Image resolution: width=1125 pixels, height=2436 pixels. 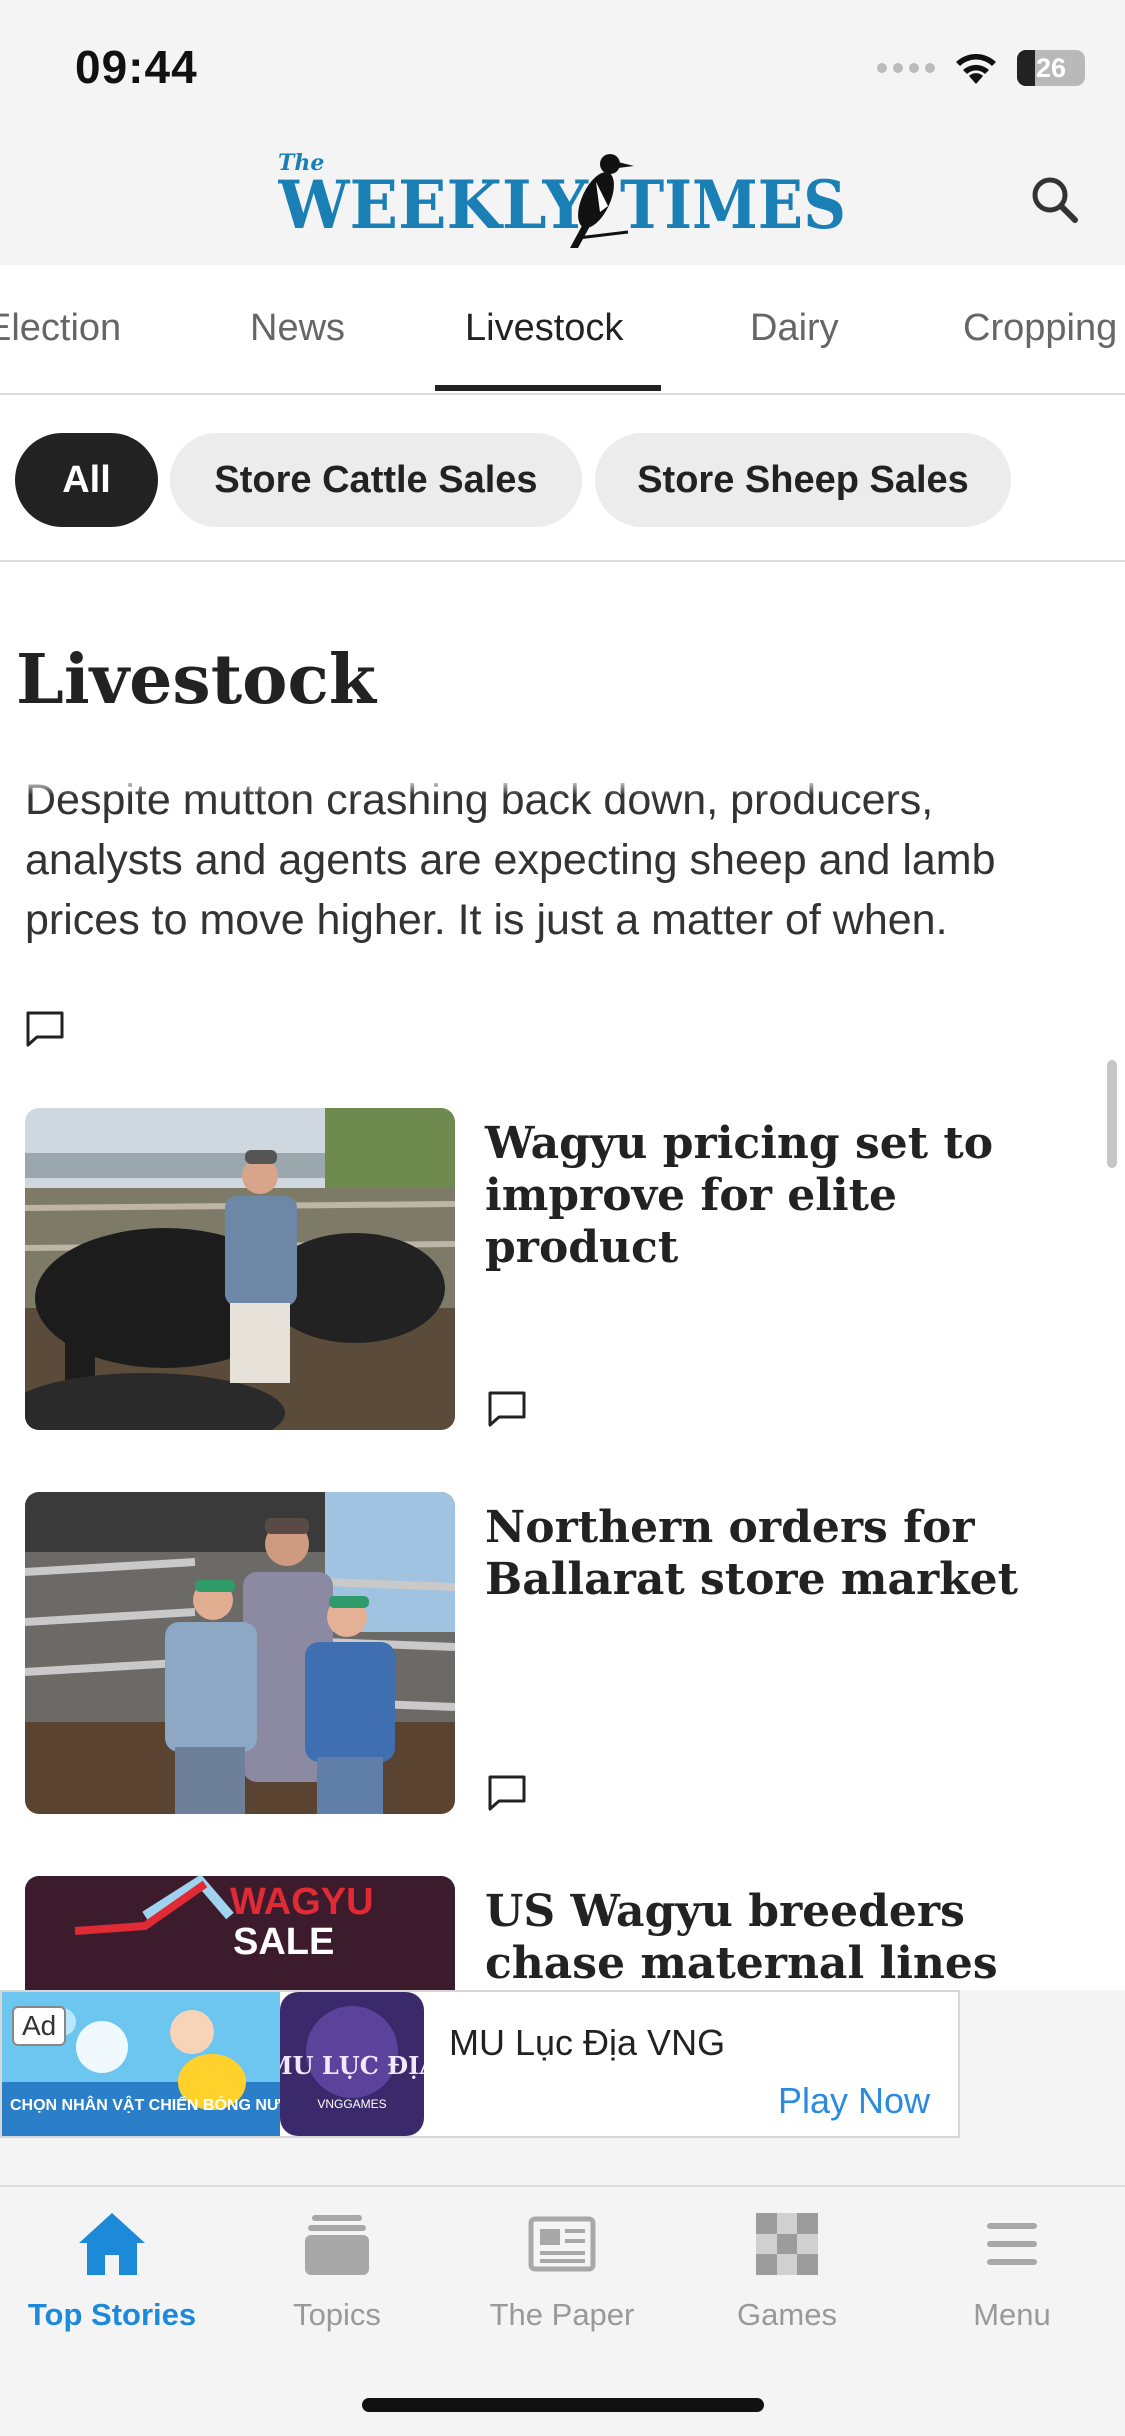 I want to click on ad-logo-text: MU LỤC ĐỊA, so click(x=352, y=2065).